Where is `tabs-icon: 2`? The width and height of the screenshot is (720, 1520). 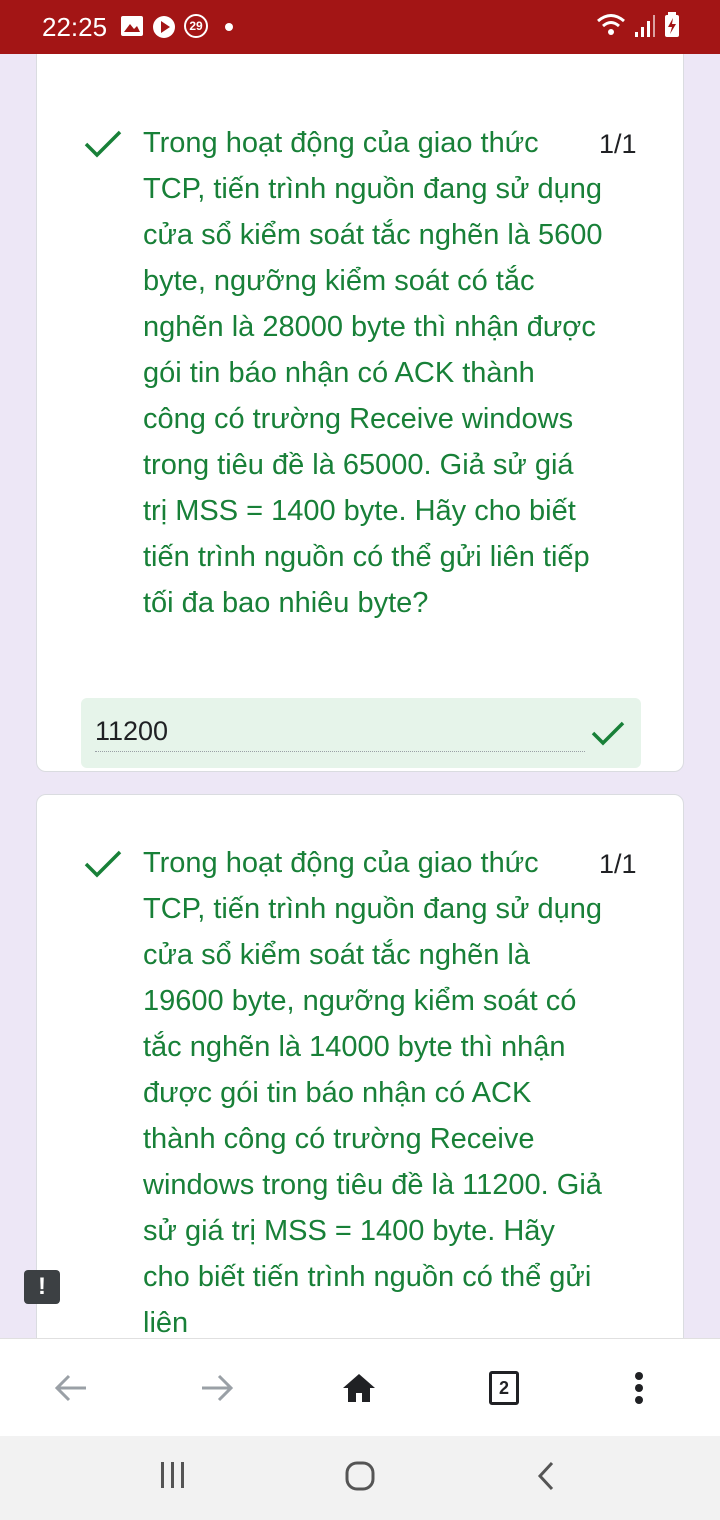 tabs-icon: 2 is located at coordinates (504, 1388).